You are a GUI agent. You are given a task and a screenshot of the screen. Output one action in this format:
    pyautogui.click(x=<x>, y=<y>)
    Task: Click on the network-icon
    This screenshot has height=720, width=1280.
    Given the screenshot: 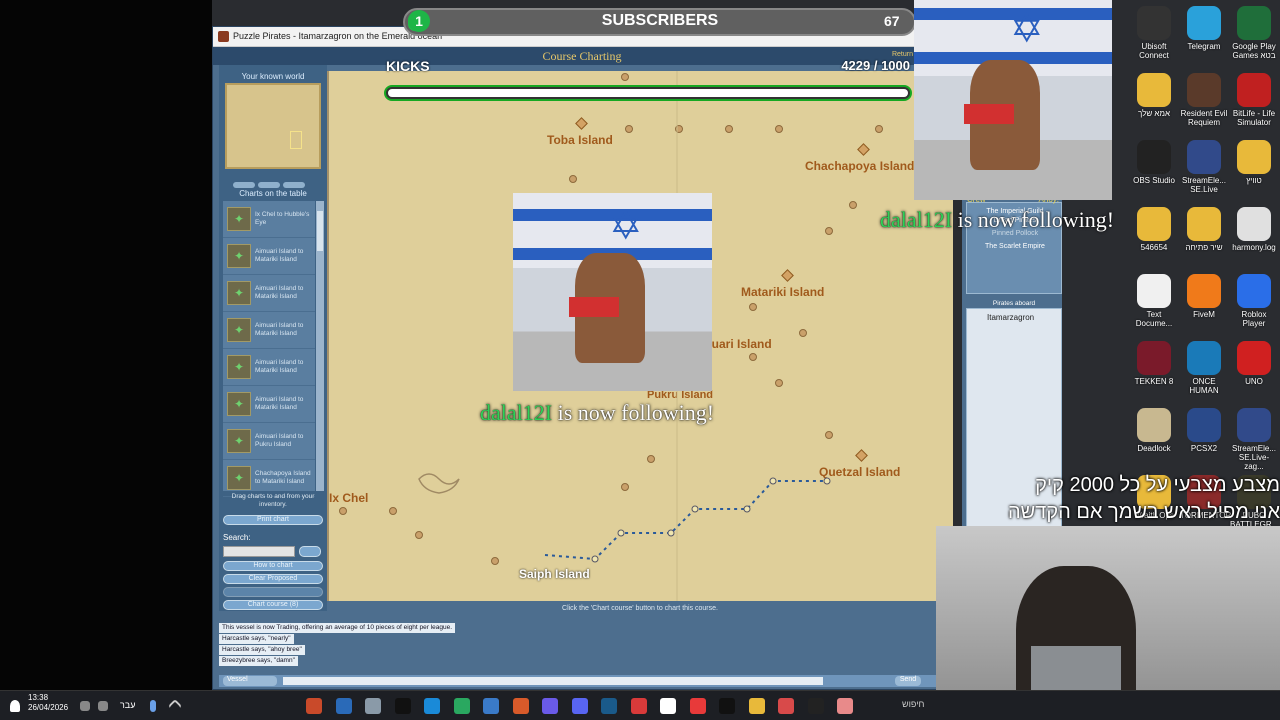 What is the action you would take?
    pyautogui.click(x=103, y=706)
    